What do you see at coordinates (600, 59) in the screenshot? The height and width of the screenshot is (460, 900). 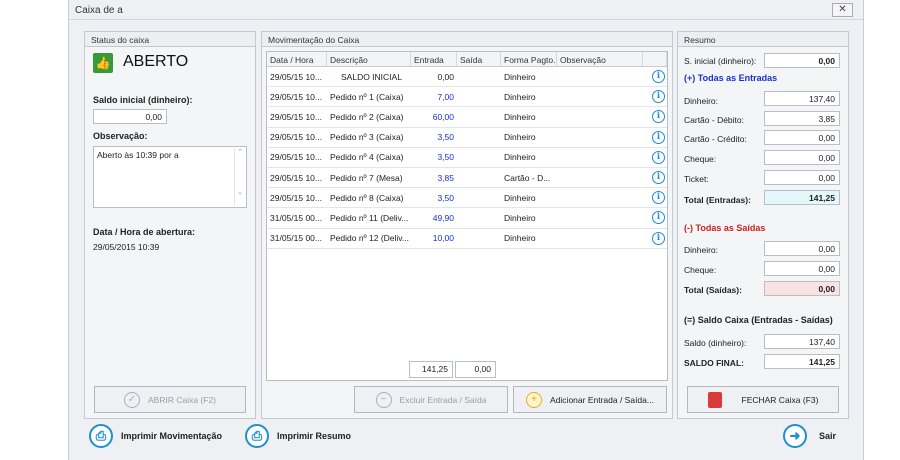 I see `col-observacao: Observação` at bounding box center [600, 59].